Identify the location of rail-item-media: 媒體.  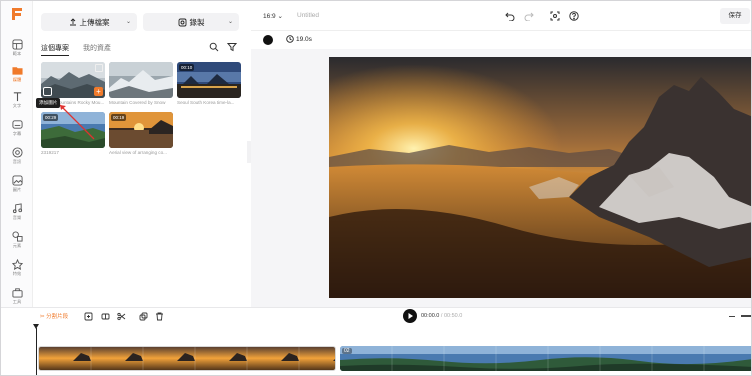
(17, 76).